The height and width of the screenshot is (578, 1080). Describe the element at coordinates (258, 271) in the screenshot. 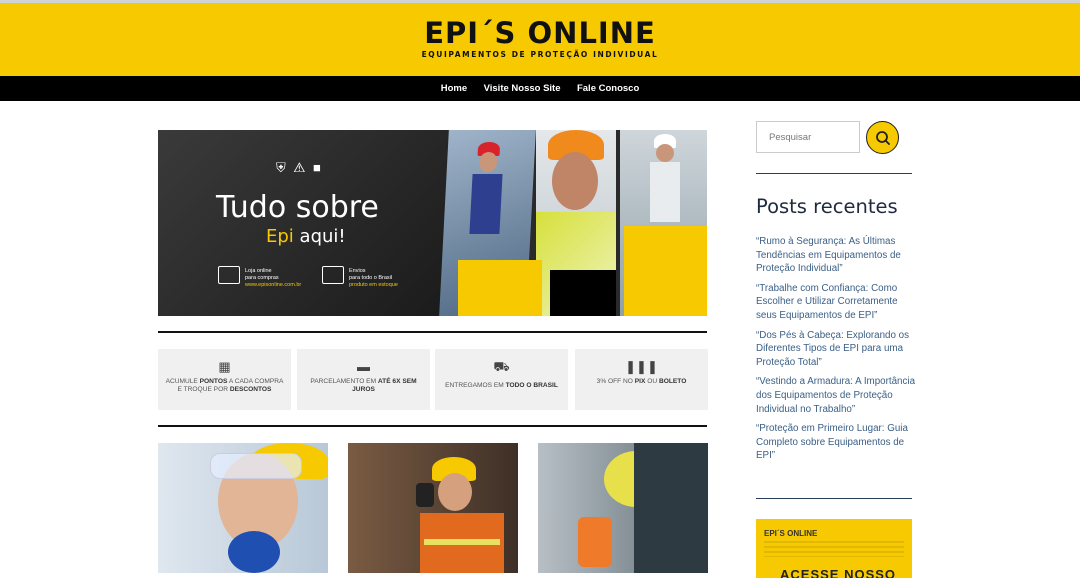

I see `hero-feature-line1: Loja online` at that location.